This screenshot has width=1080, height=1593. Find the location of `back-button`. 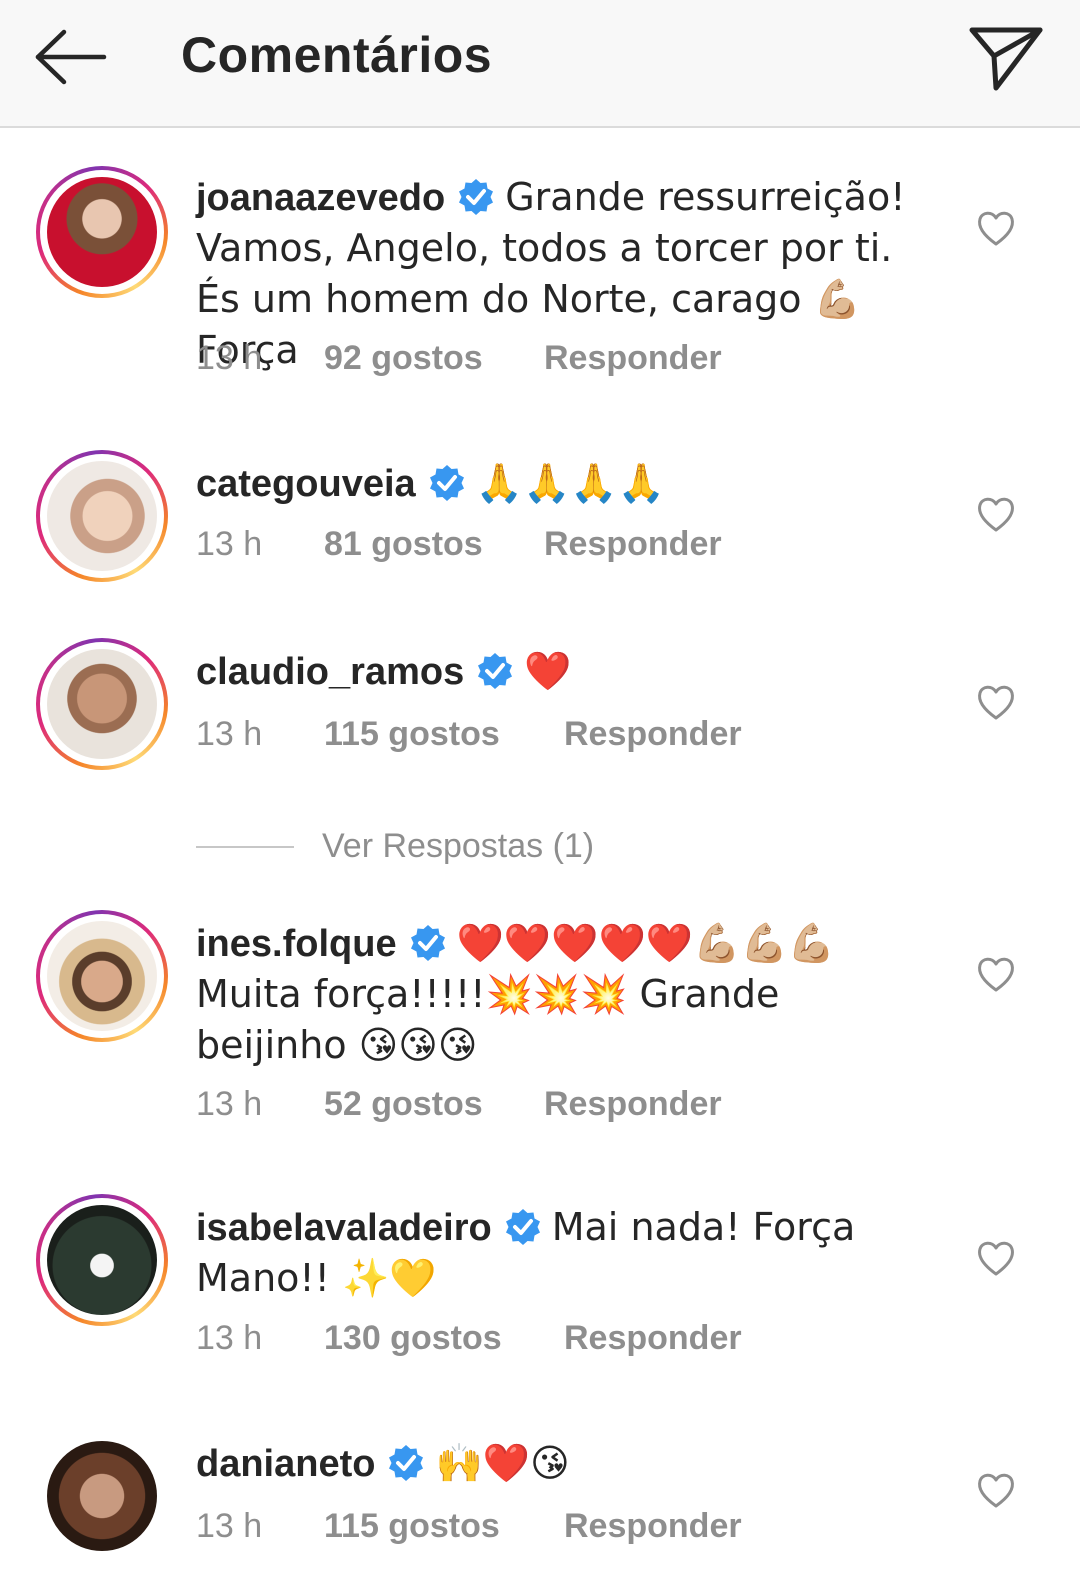

back-button is located at coordinates (70, 57).